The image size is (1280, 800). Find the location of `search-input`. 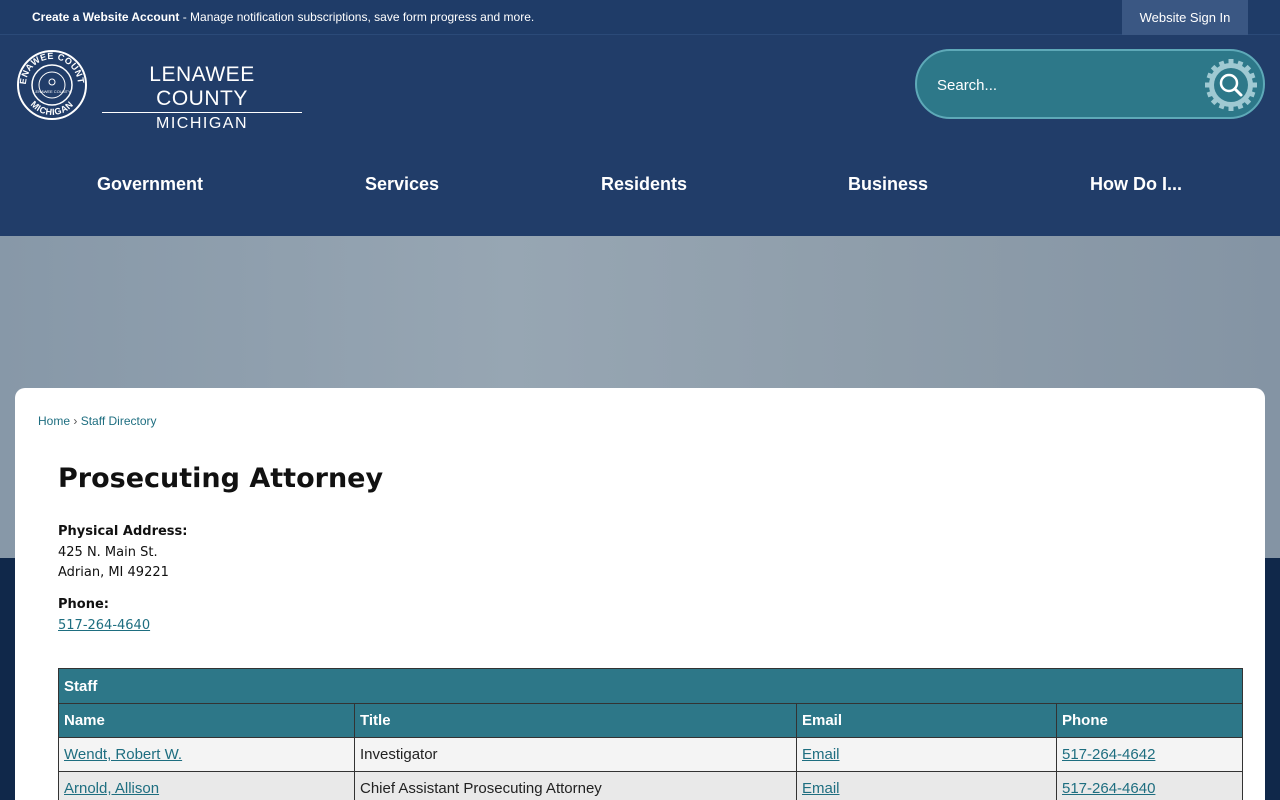

search-input is located at coordinates (1067, 85).